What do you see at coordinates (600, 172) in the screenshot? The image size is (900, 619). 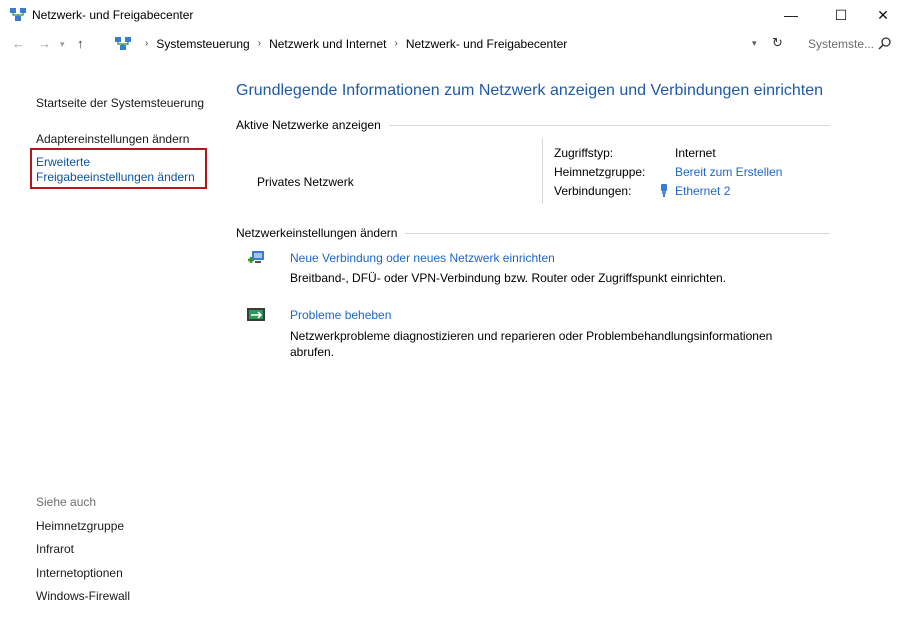 I see `homegroup-label: Heimnetzgruppe:` at bounding box center [600, 172].